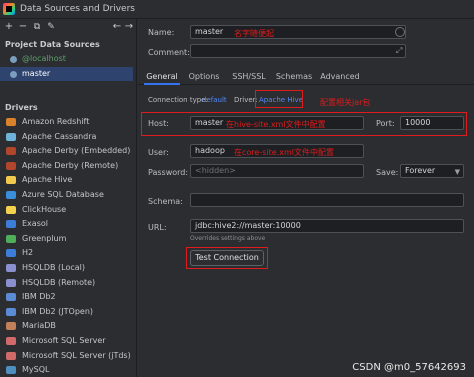  Describe the element at coordinates (68, 239) in the screenshot. I see `driver-item: Greenplum` at that location.